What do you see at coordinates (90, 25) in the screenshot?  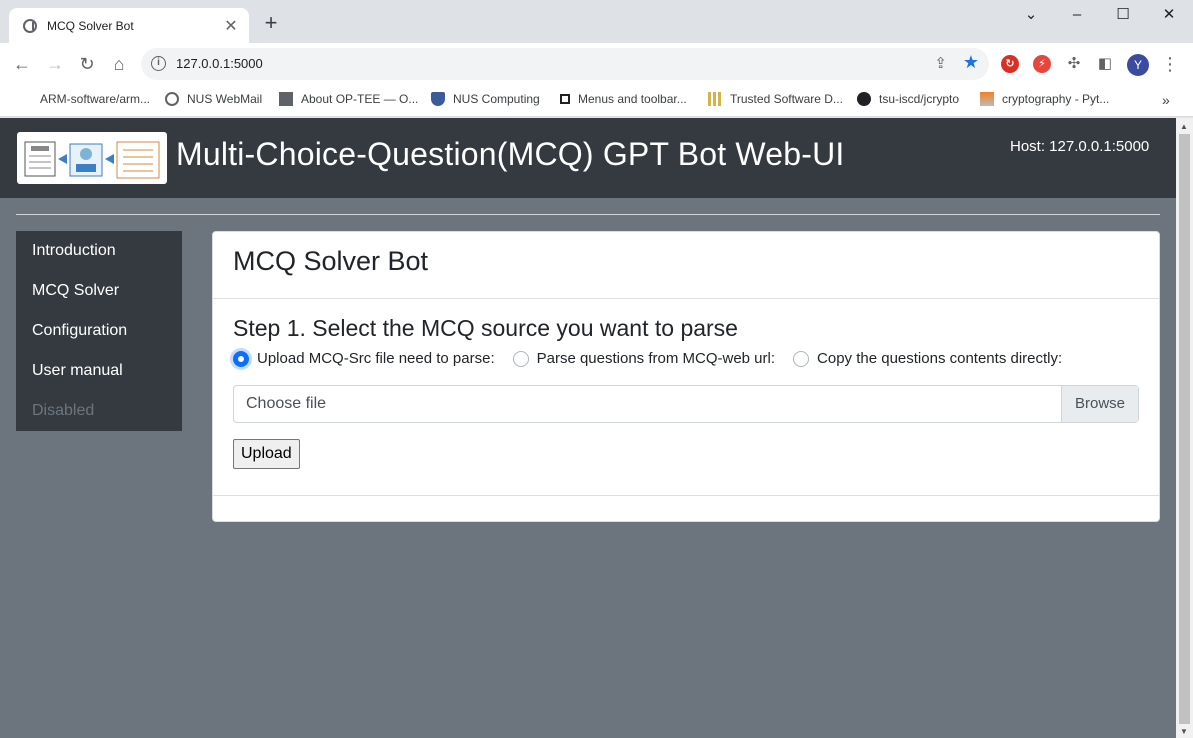 I see `tab-title: MCQ Solver Bot` at bounding box center [90, 25].